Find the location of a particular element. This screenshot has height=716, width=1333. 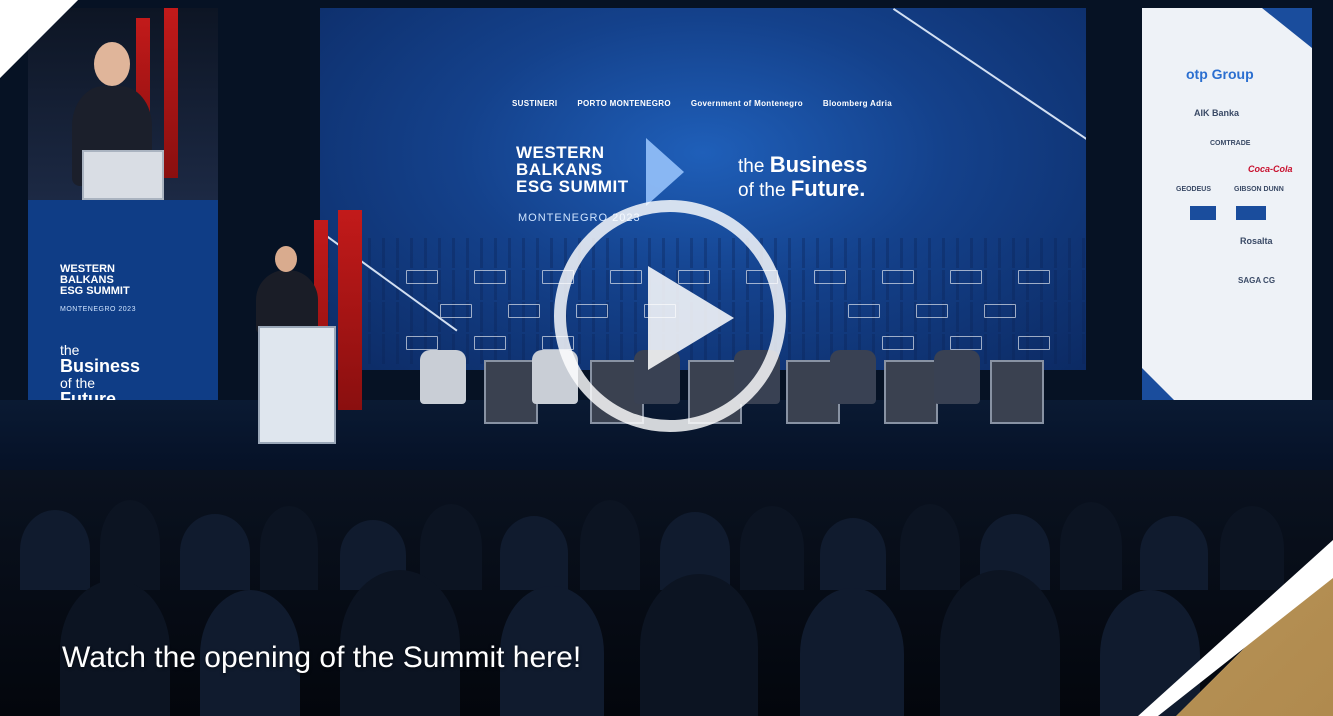

sponsor-logo: Rosalta is located at coordinates (1256, 241).